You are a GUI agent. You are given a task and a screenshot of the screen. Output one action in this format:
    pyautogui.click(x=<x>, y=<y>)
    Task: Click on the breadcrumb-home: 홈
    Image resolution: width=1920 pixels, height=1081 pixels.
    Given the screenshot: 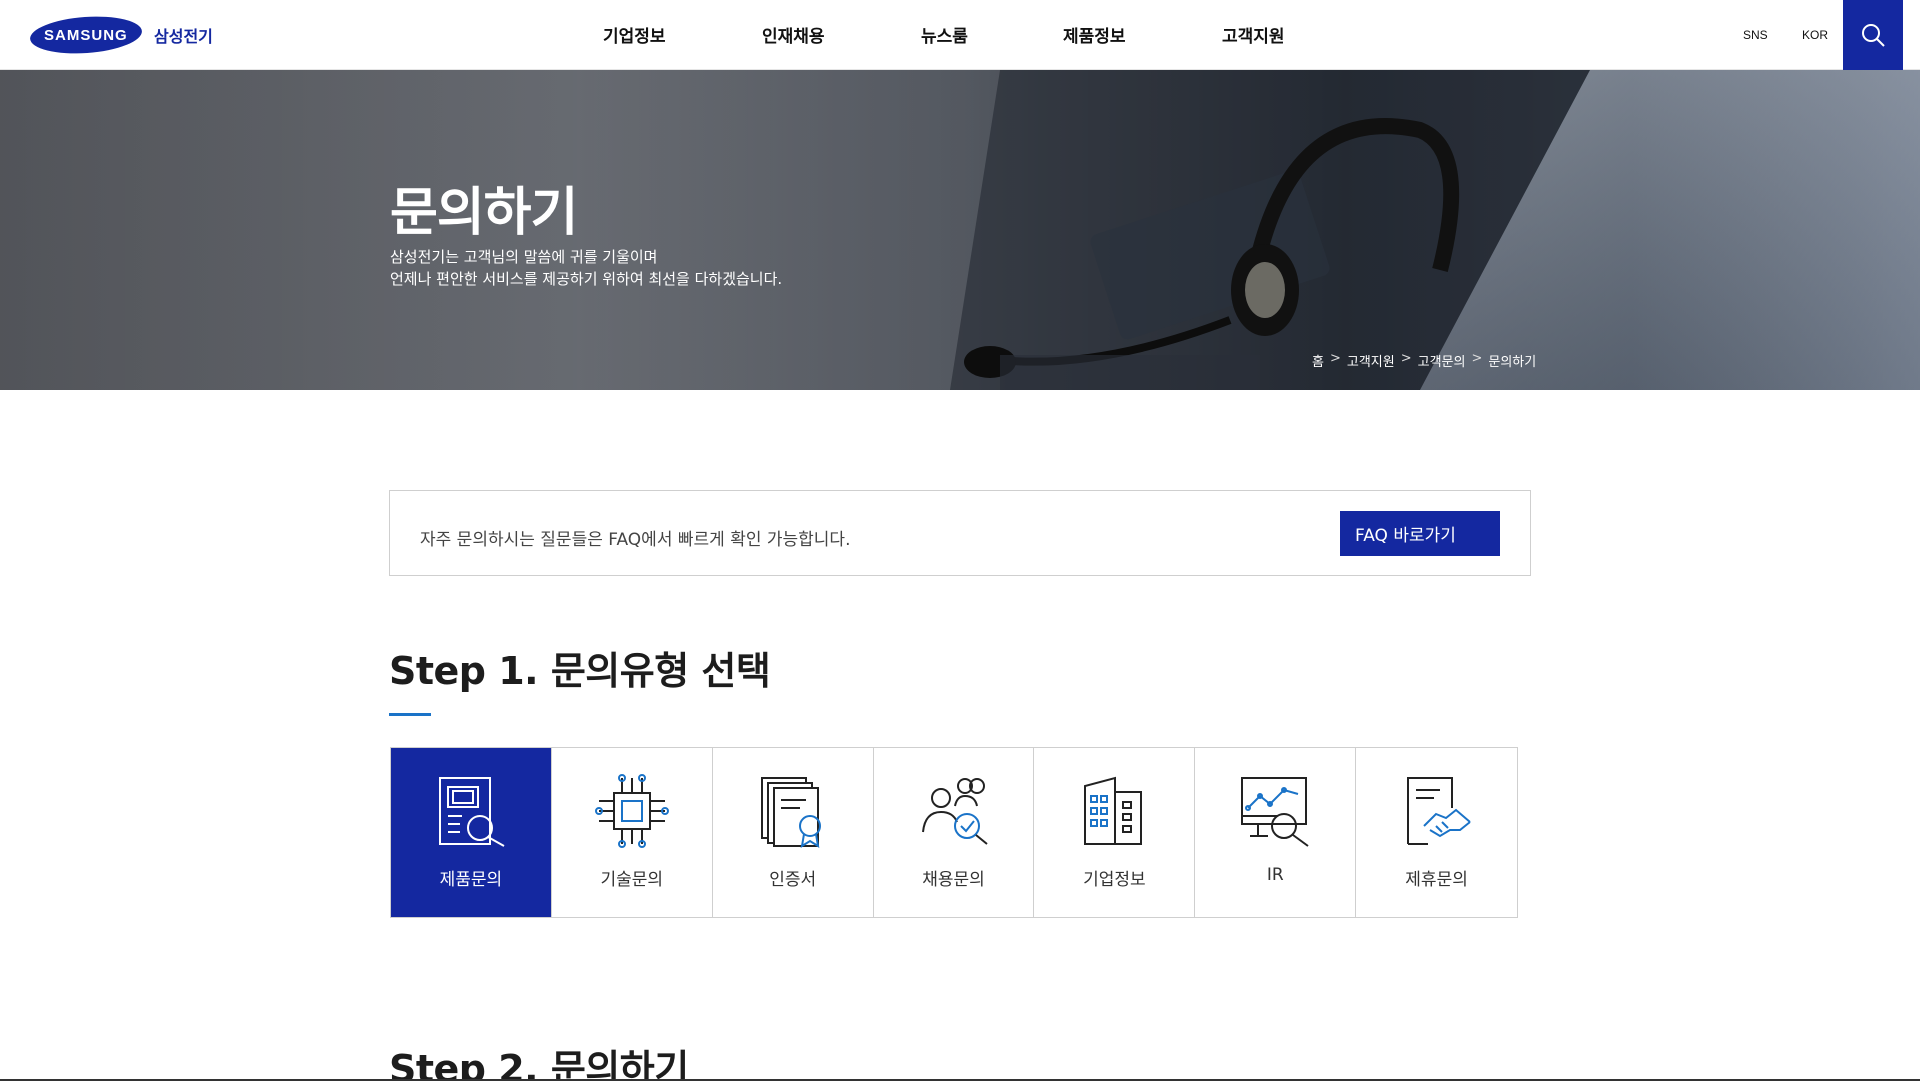 What is the action you would take?
    pyautogui.click(x=1318, y=360)
    